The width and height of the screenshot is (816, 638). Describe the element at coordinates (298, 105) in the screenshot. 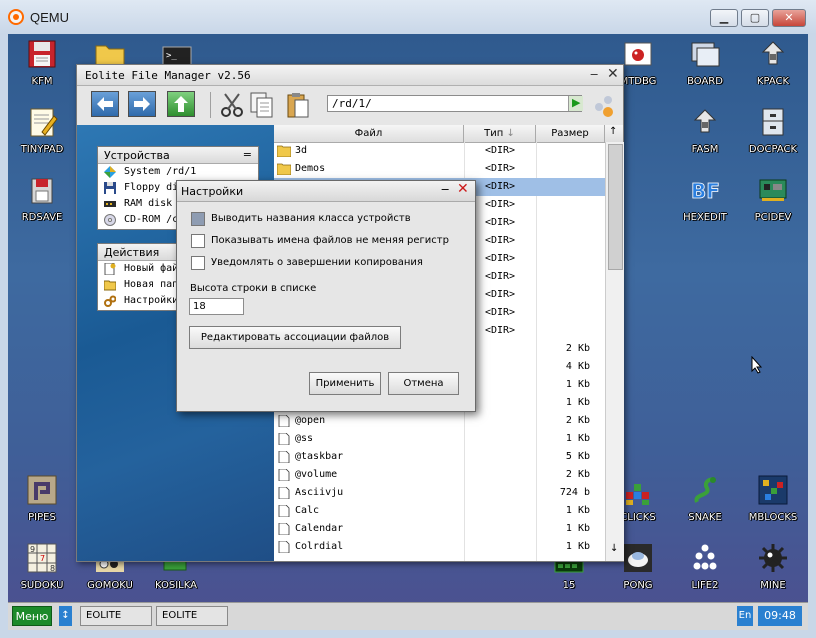

I see `paste-icon` at that location.